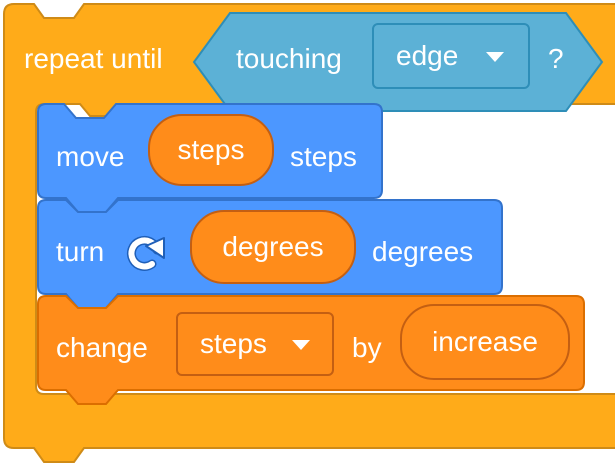 The height and width of the screenshot is (470, 615). I want to click on move-suffix-label: steps, so click(323, 156).